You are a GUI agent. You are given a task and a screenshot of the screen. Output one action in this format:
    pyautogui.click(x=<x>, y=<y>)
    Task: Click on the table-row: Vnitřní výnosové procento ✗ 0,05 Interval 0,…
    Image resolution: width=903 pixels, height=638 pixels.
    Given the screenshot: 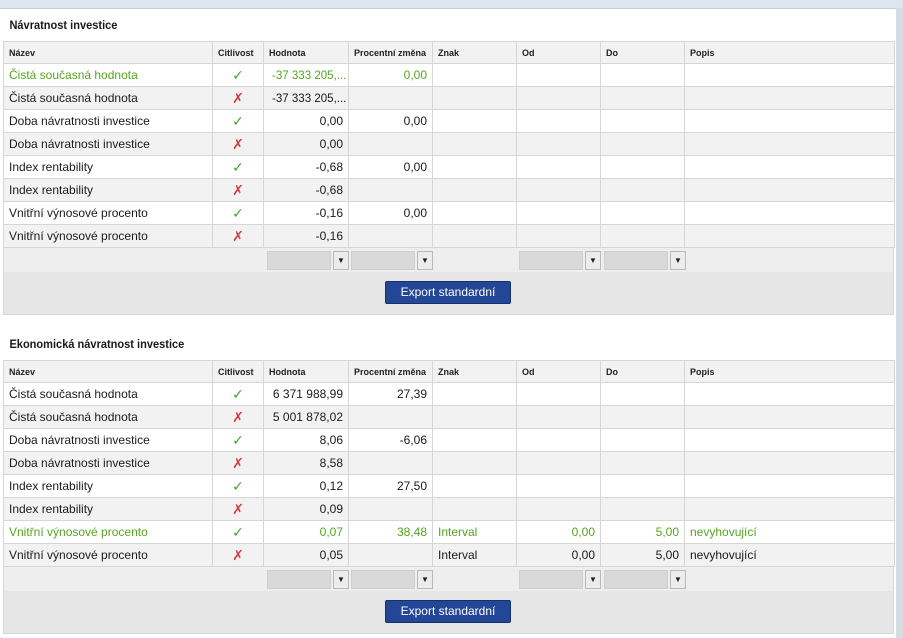 What is the action you would take?
    pyautogui.click(x=449, y=555)
    